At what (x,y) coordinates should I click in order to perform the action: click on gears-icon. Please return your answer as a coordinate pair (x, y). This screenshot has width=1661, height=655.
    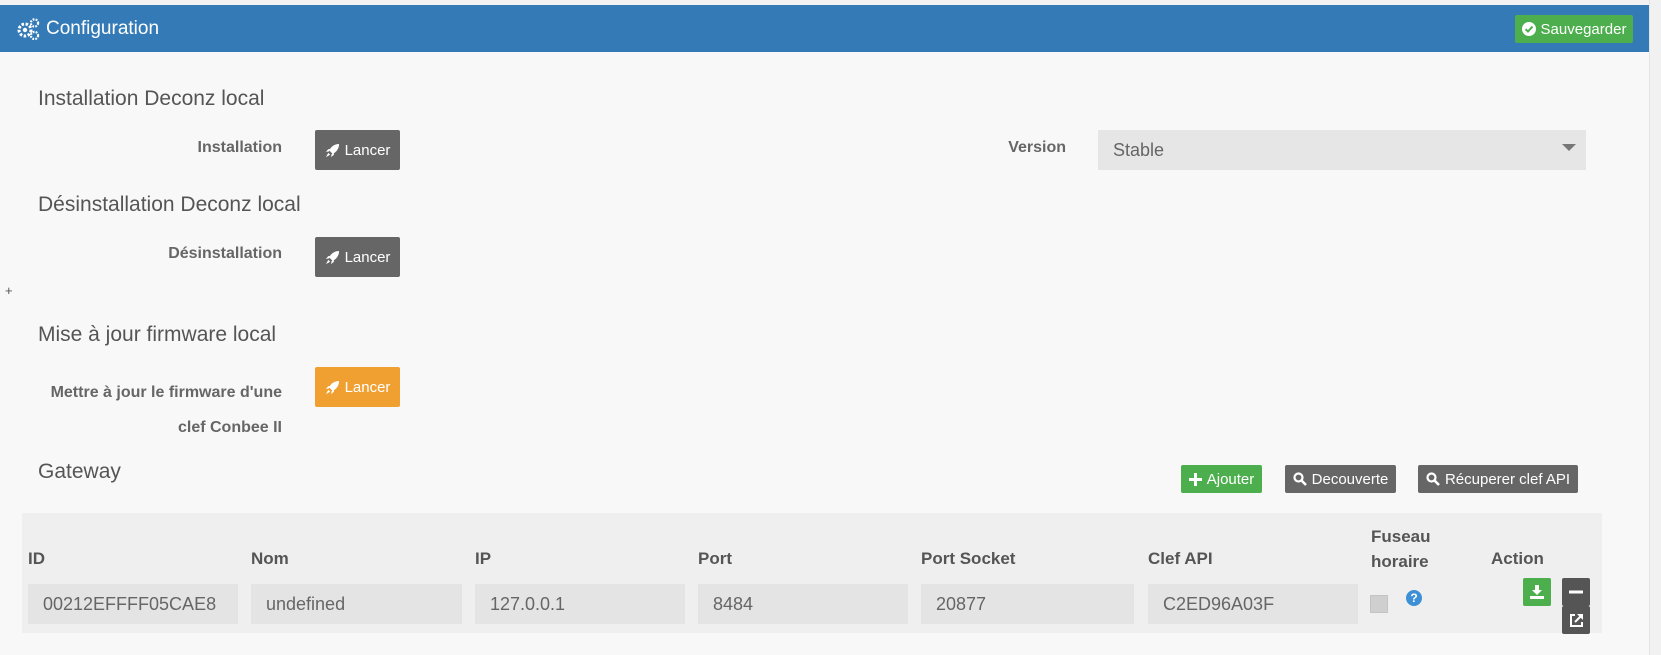
    Looking at the image, I should click on (28, 28).